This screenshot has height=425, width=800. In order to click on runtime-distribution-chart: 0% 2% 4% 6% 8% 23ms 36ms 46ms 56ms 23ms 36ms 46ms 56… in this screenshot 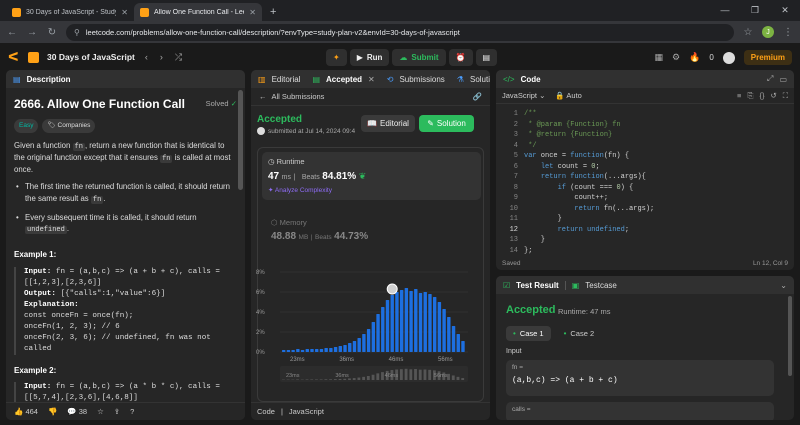, I will do `click(370, 327)`.